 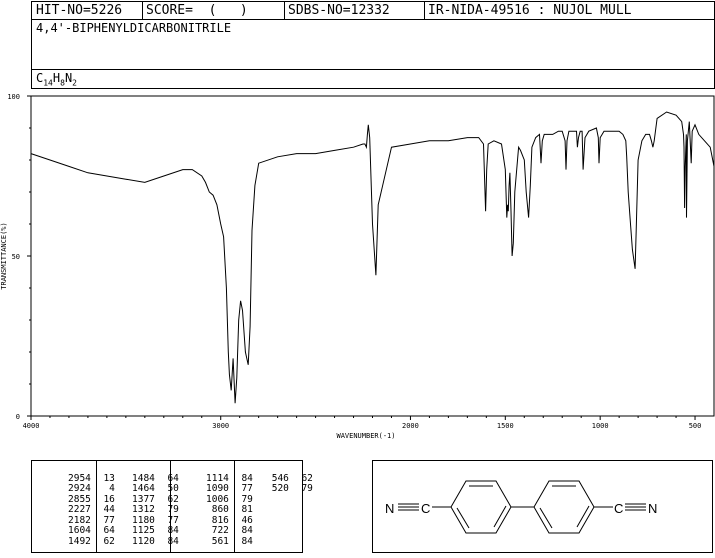 I want to click on peak-wavenumber: 1312, so click(x=143, y=509).